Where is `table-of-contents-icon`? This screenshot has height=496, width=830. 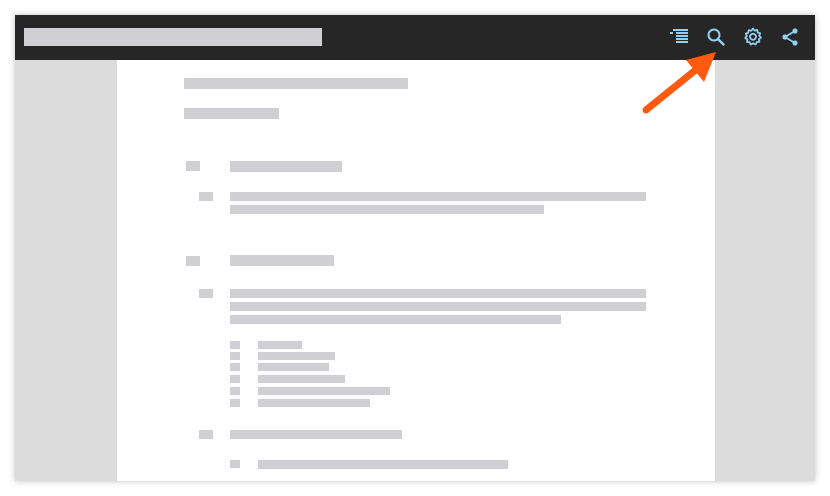 table-of-contents-icon is located at coordinates (680, 37).